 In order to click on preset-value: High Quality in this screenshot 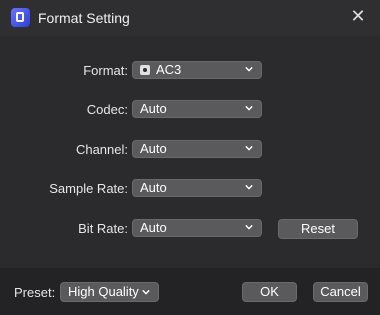, I will do `click(103, 291)`.